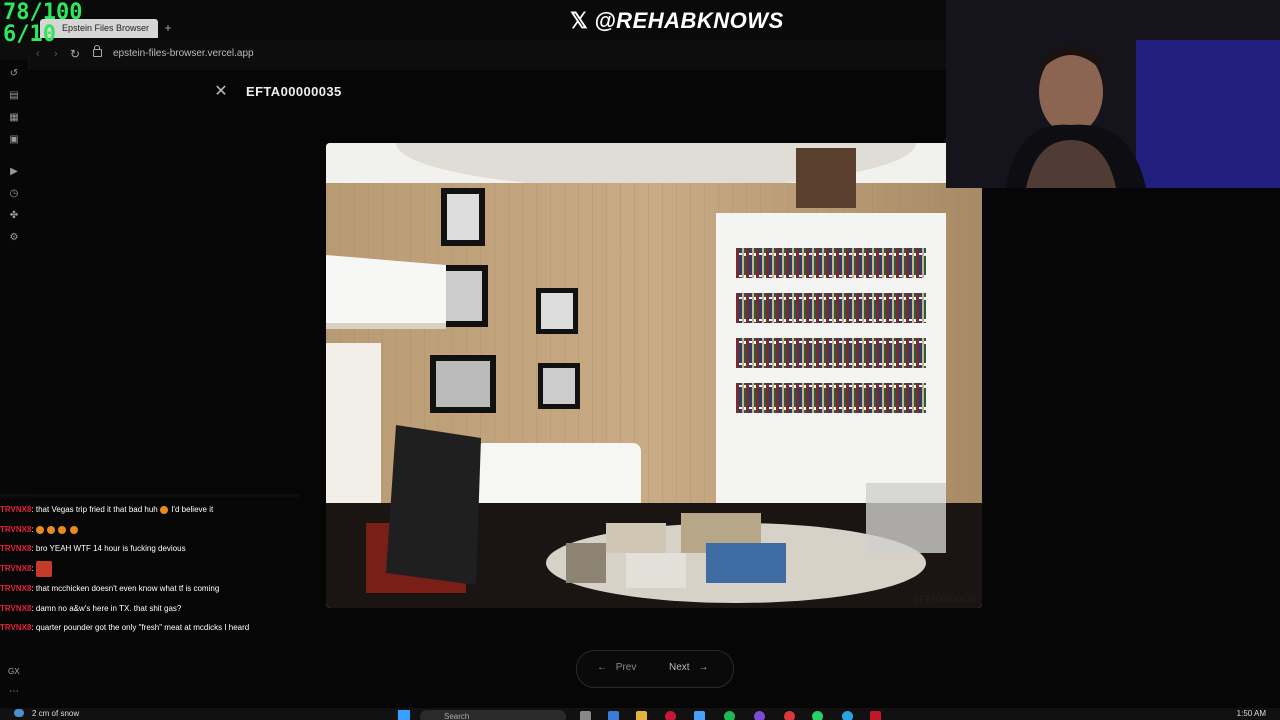  I want to click on task-view-icon, so click(585, 715).